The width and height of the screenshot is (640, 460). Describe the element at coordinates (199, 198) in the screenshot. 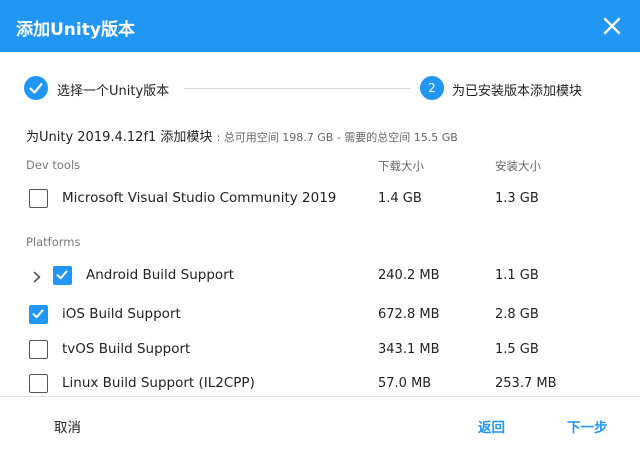

I see `module-name: Microsoft Visual Studio Community 2019` at that location.